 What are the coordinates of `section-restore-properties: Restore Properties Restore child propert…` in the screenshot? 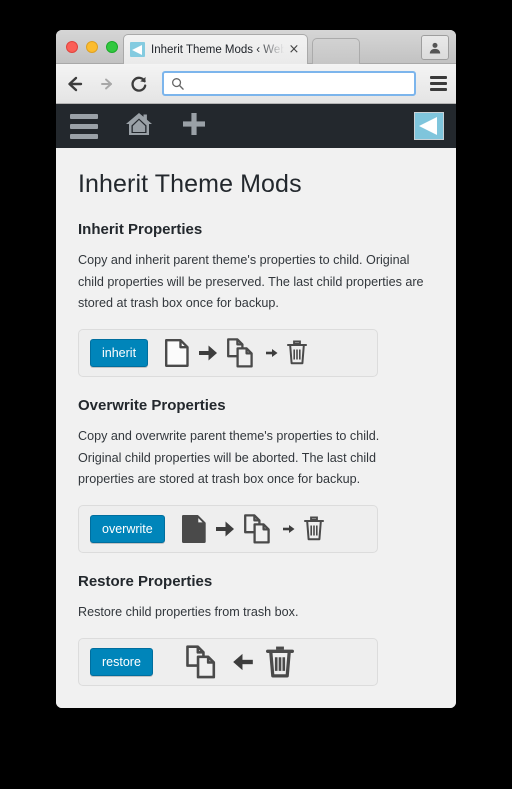 It's located at (256, 629).